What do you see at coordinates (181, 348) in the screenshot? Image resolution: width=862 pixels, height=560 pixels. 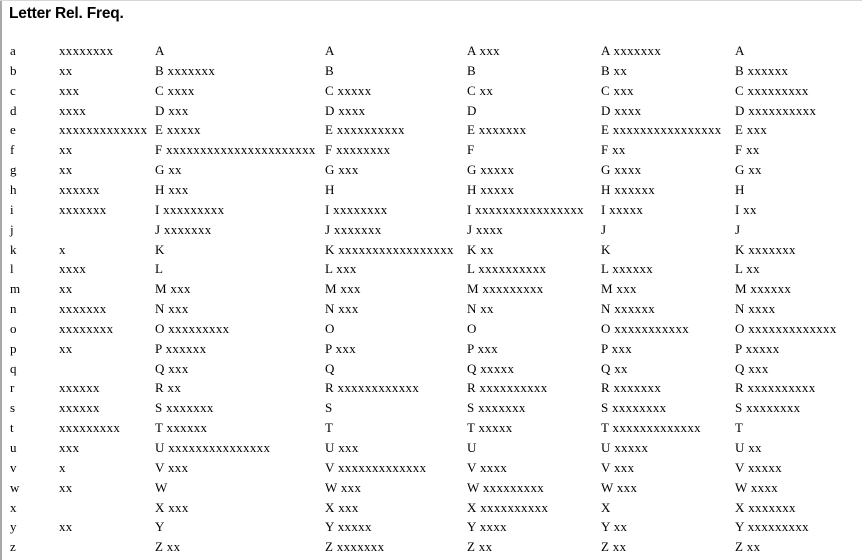 I see `cipher-column-1-cell: P xxxxxx` at bounding box center [181, 348].